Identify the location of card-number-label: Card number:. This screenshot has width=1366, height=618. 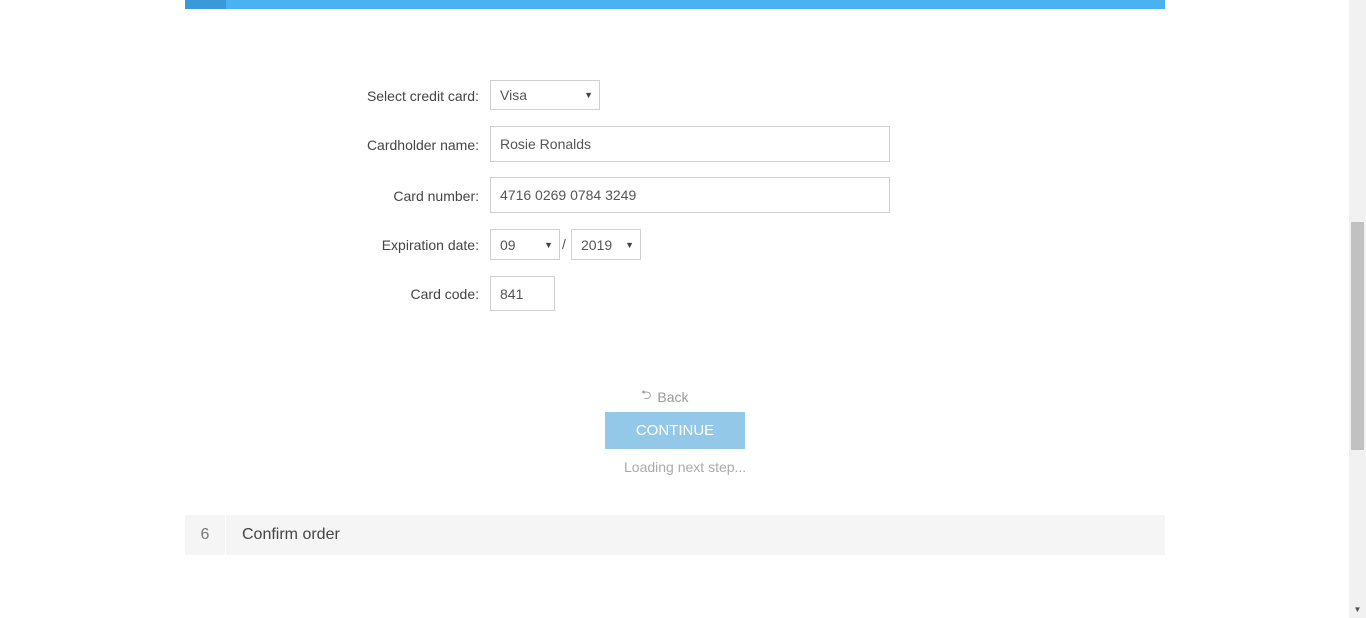
(436, 196).